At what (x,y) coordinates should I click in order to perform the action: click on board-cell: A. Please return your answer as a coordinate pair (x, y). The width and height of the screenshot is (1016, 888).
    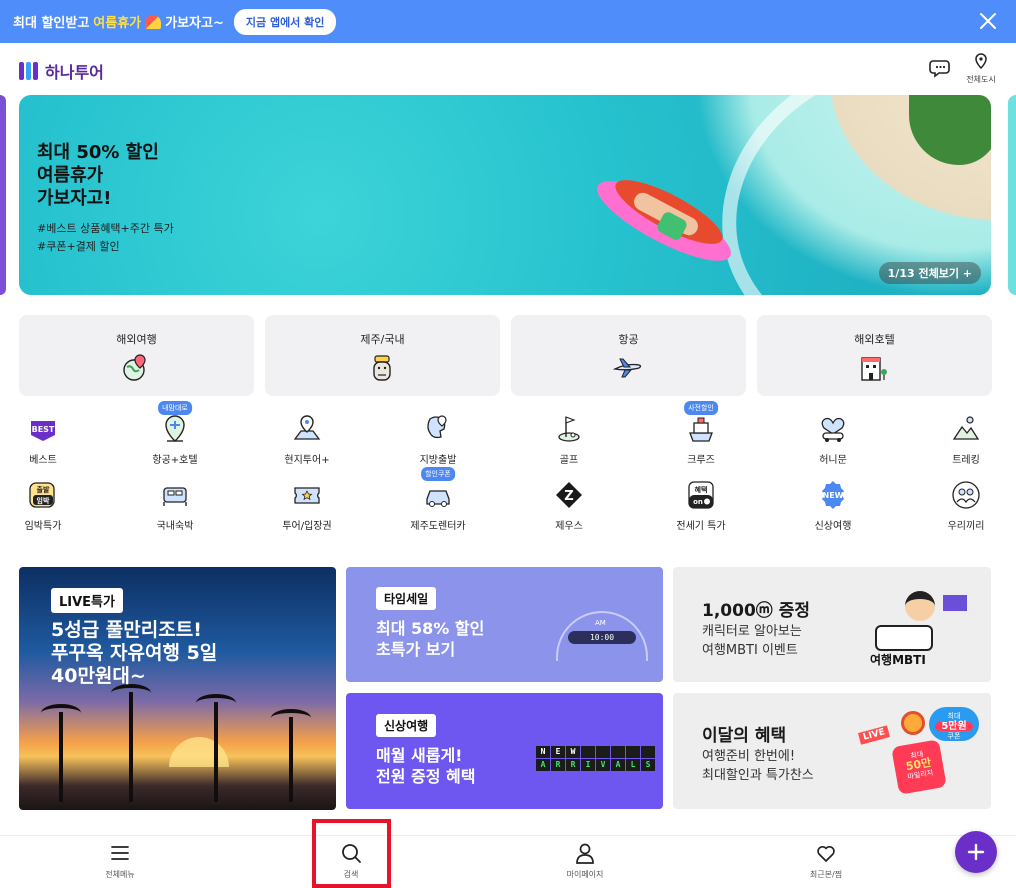
    Looking at the image, I should click on (618, 765).